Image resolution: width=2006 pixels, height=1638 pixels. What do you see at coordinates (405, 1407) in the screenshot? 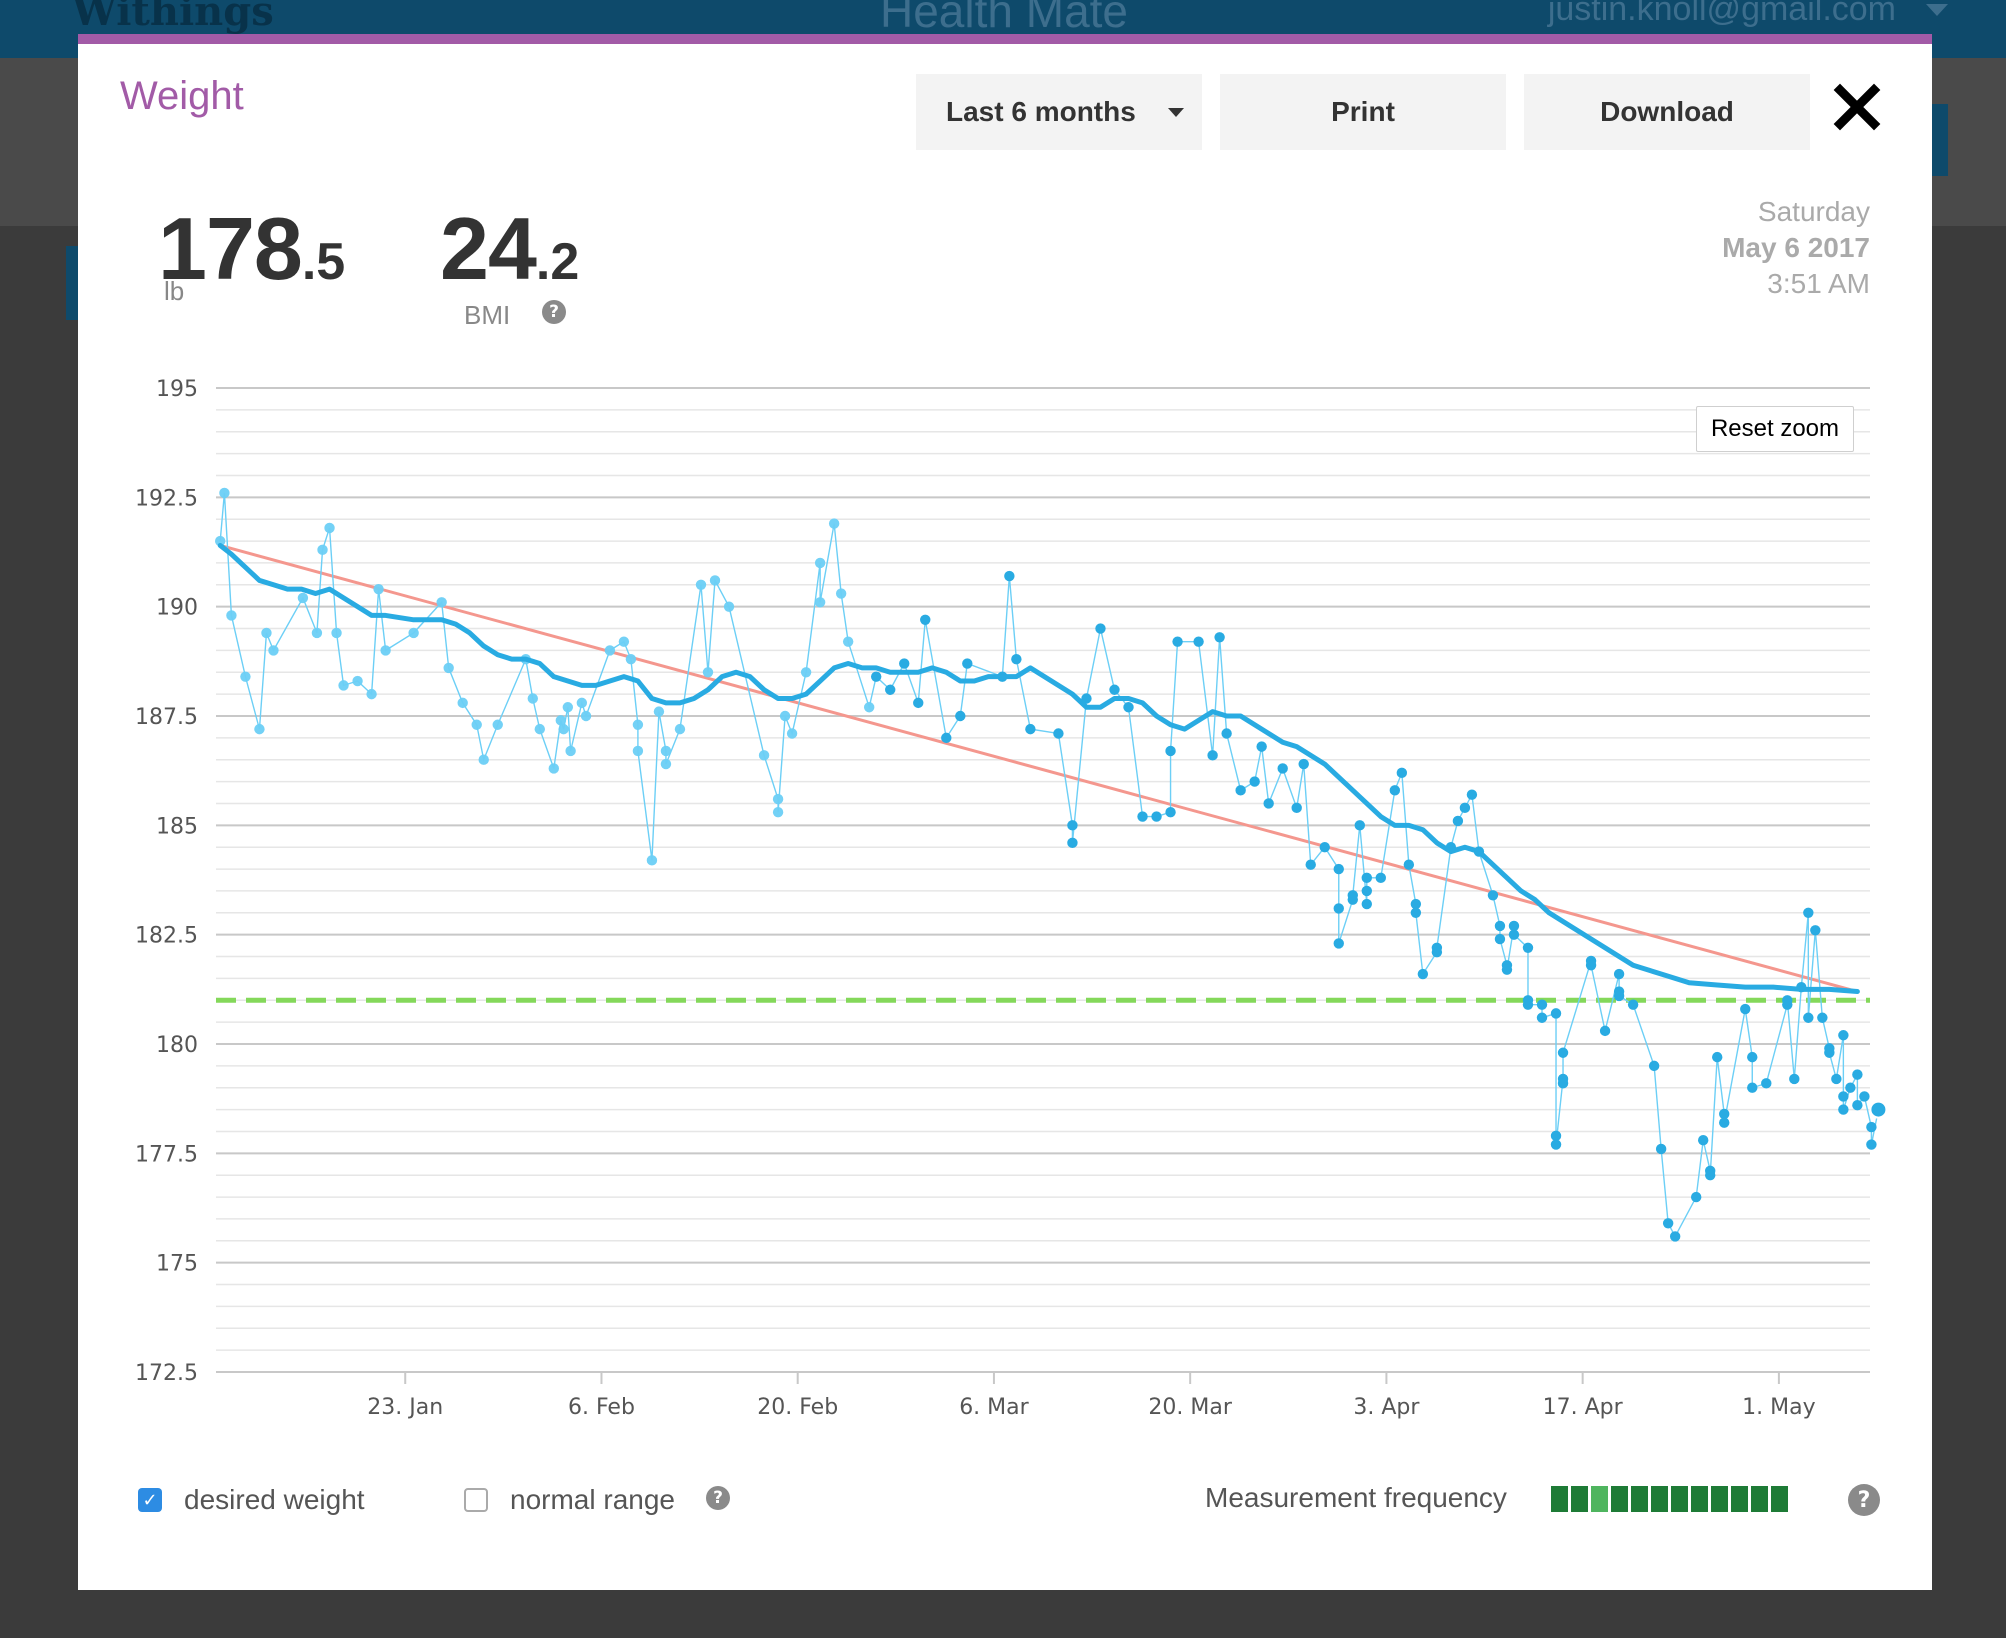
I see `x-tick-label: 23. Jan` at bounding box center [405, 1407].